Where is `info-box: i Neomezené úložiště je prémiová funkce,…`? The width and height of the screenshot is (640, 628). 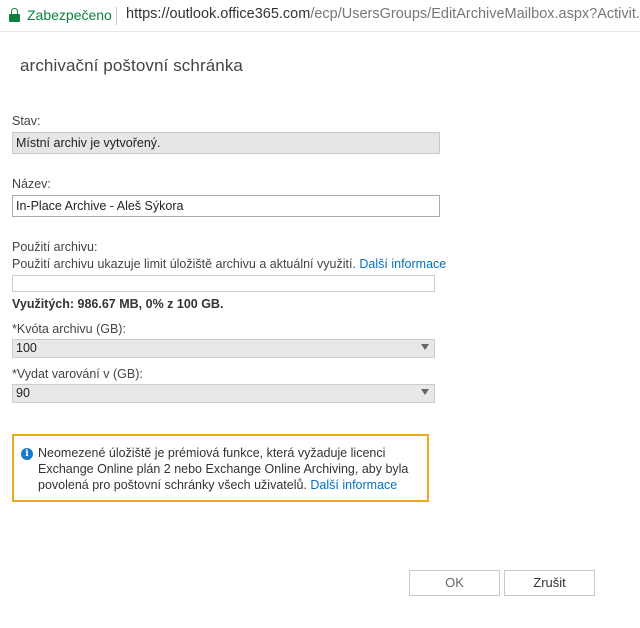 info-box: i Neomezené úložiště je prémiová funkce,… is located at coordinates (220, 468).